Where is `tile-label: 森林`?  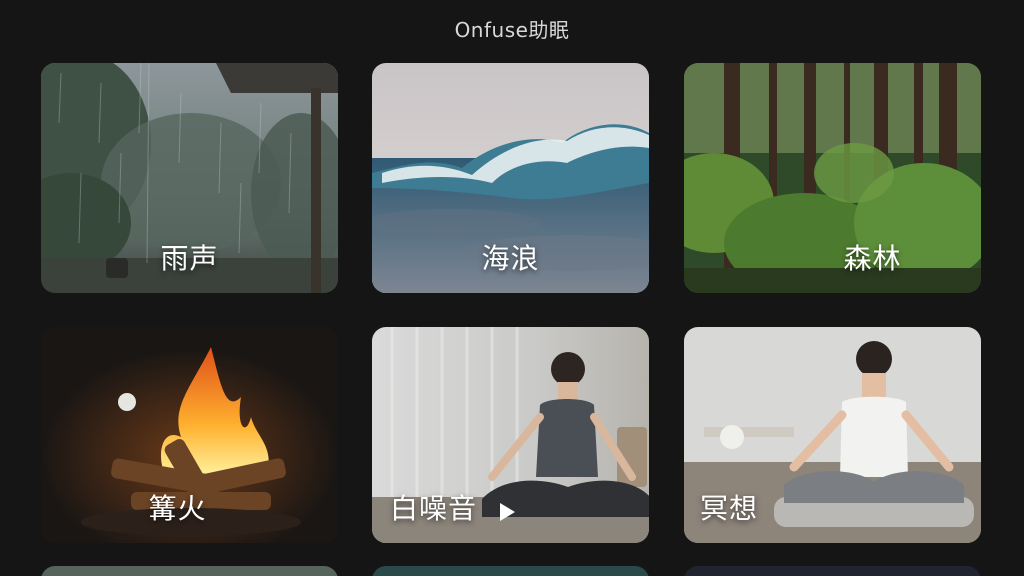
tile-label: 森林 is located at coordinates (872, 258).